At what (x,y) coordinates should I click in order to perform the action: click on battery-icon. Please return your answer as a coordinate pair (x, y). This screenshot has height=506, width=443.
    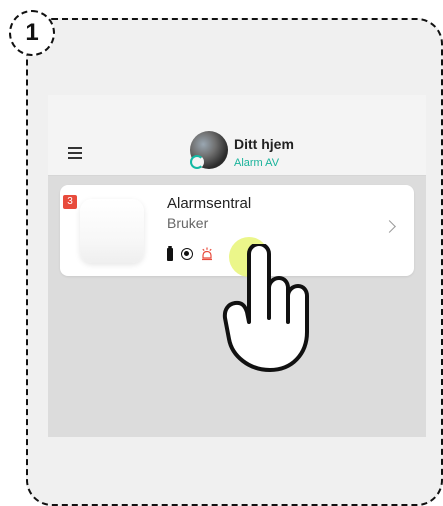
    Looking at the image, I should click on (170, 253).